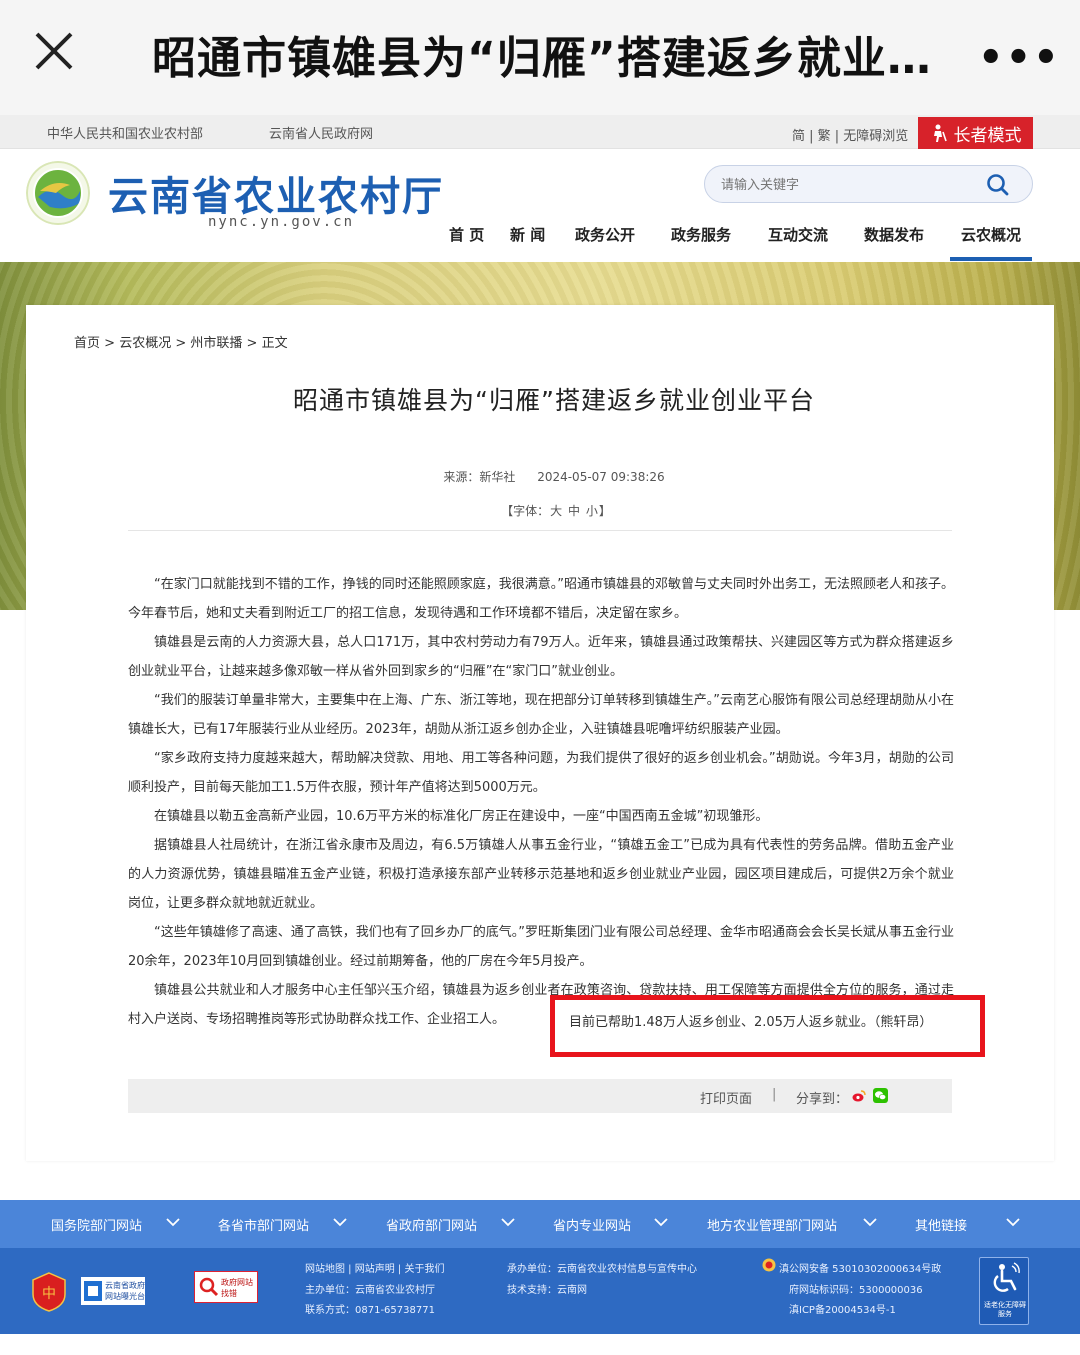 This screenshot has height=1355, width=1080. What do you see at coordinates (547, 1290) in the screenshot?
I see `footer-tech-support: 技术支持：云南网` at bounding box center [547, 1290].